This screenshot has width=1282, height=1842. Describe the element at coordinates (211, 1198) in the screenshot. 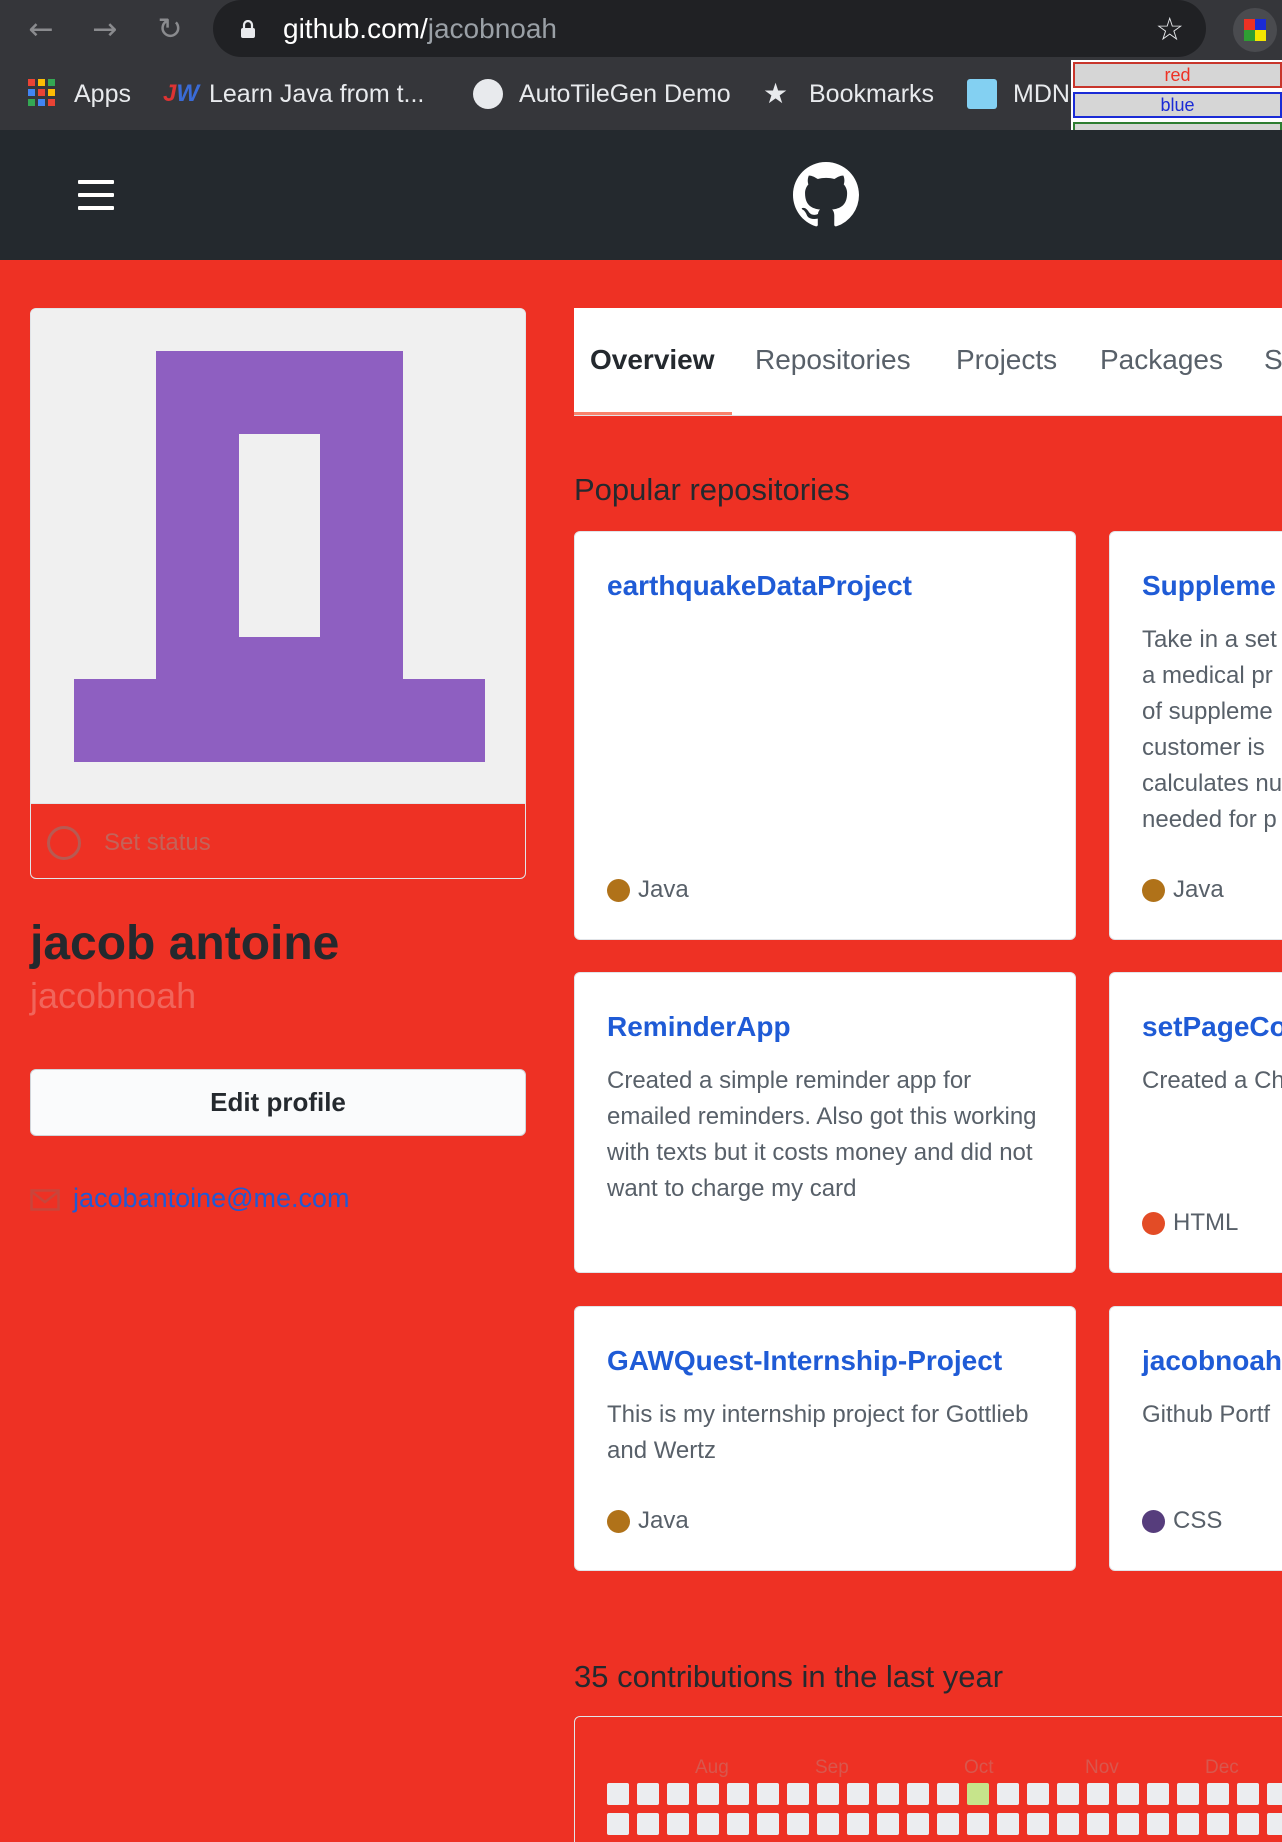

I see `email-link: jacobantoine@me.com` at that location.